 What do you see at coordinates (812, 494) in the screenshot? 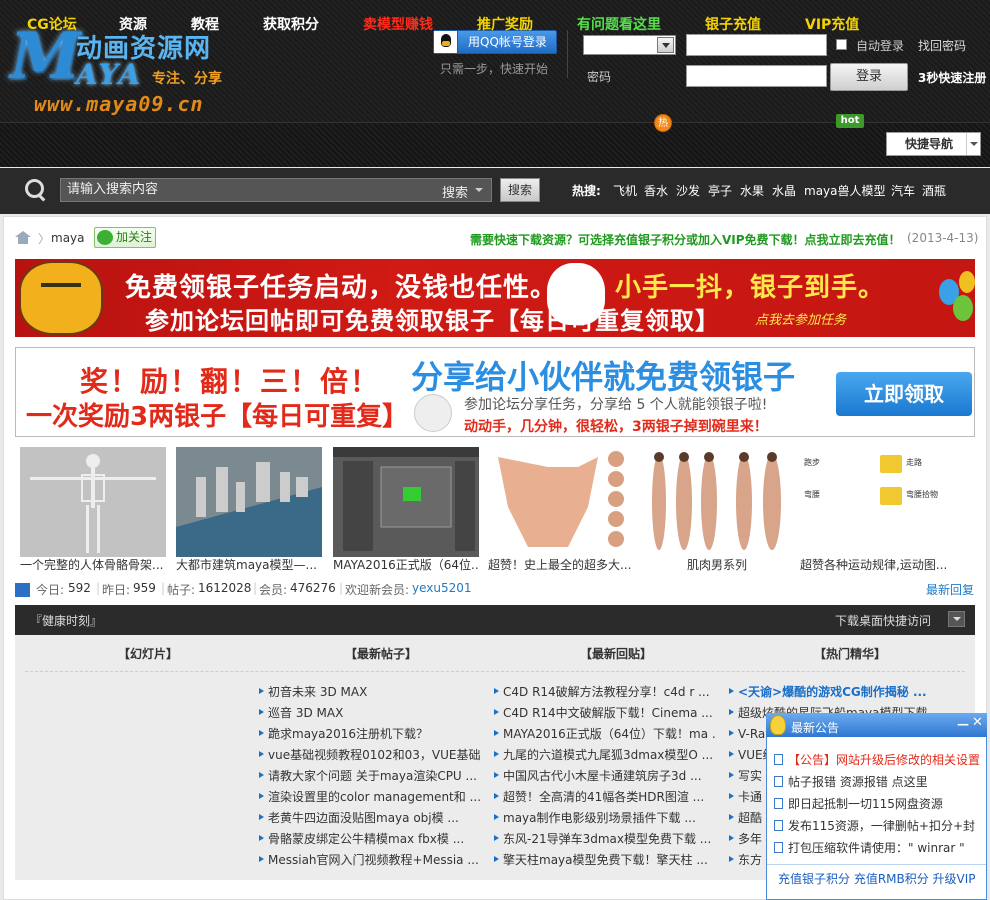
I see `folder-label: 弯腰` at bounding box center [812, 494].